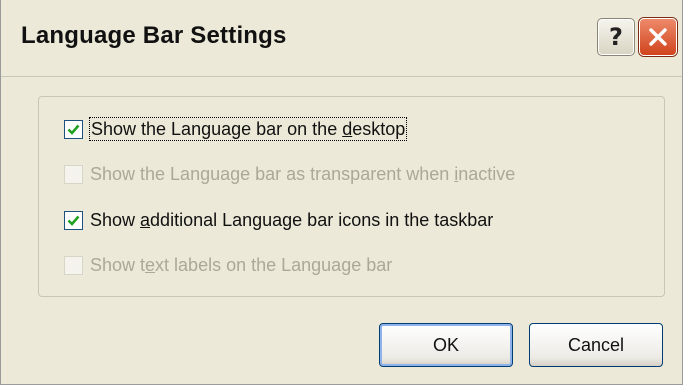 The height and width of the screenshot is (385, 683). What do you see at coordinates (73, 174) in the screenshot?
I see `checkbox-transparent-when-inactive` at bounding box center [73, 174].